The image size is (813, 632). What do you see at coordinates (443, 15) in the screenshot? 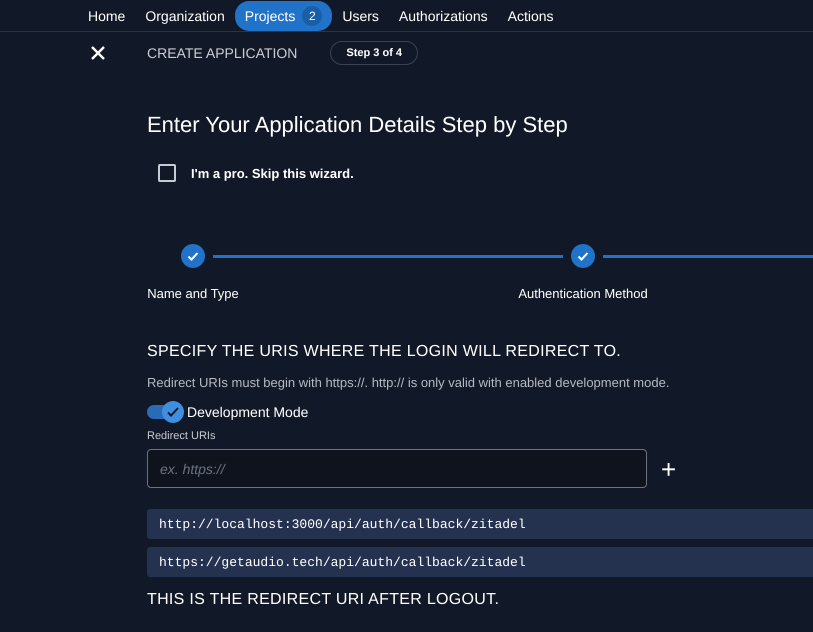
I see `nav-tab: Authorizations` at bounding box center [443, 15].